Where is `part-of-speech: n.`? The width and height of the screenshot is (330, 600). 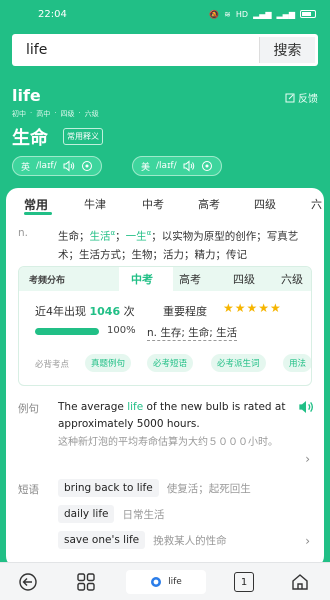
part-of-speech: n. is located at coordinates (23, 233).